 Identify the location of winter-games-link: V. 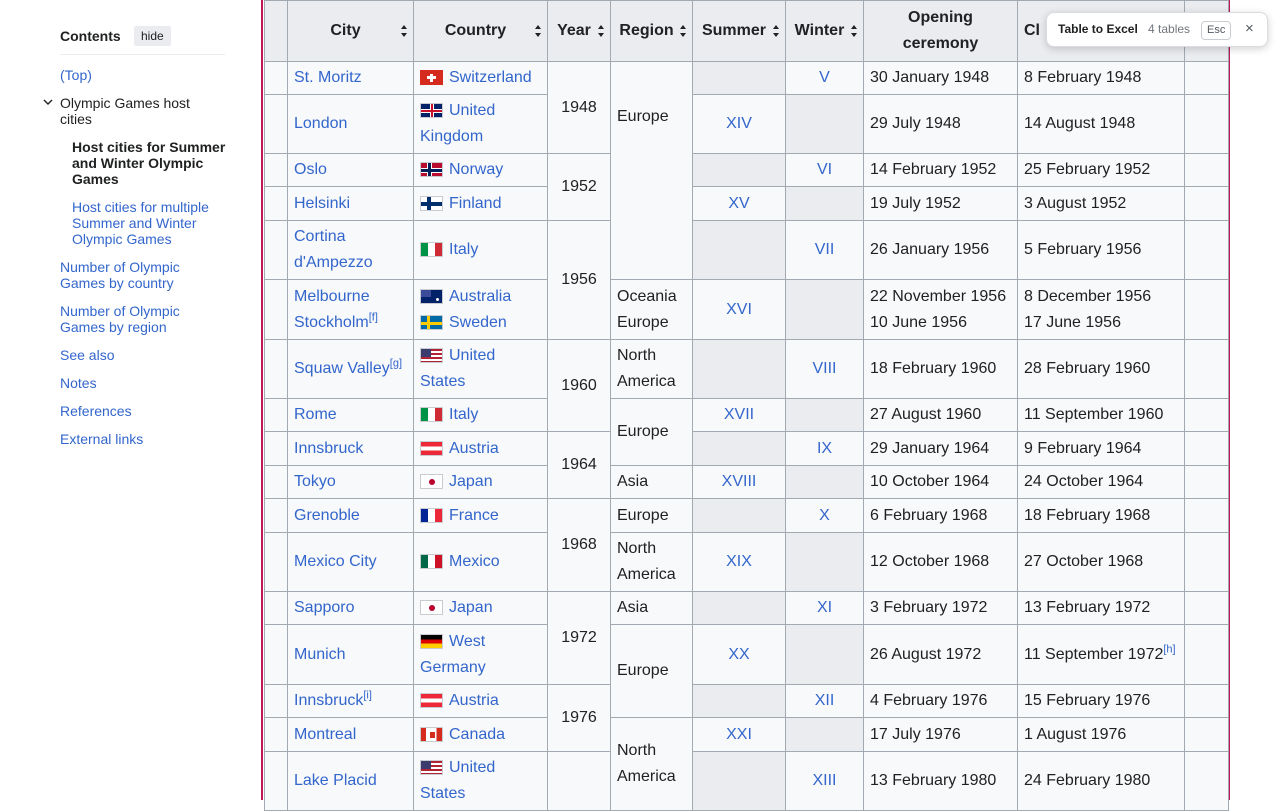
(824, 78).